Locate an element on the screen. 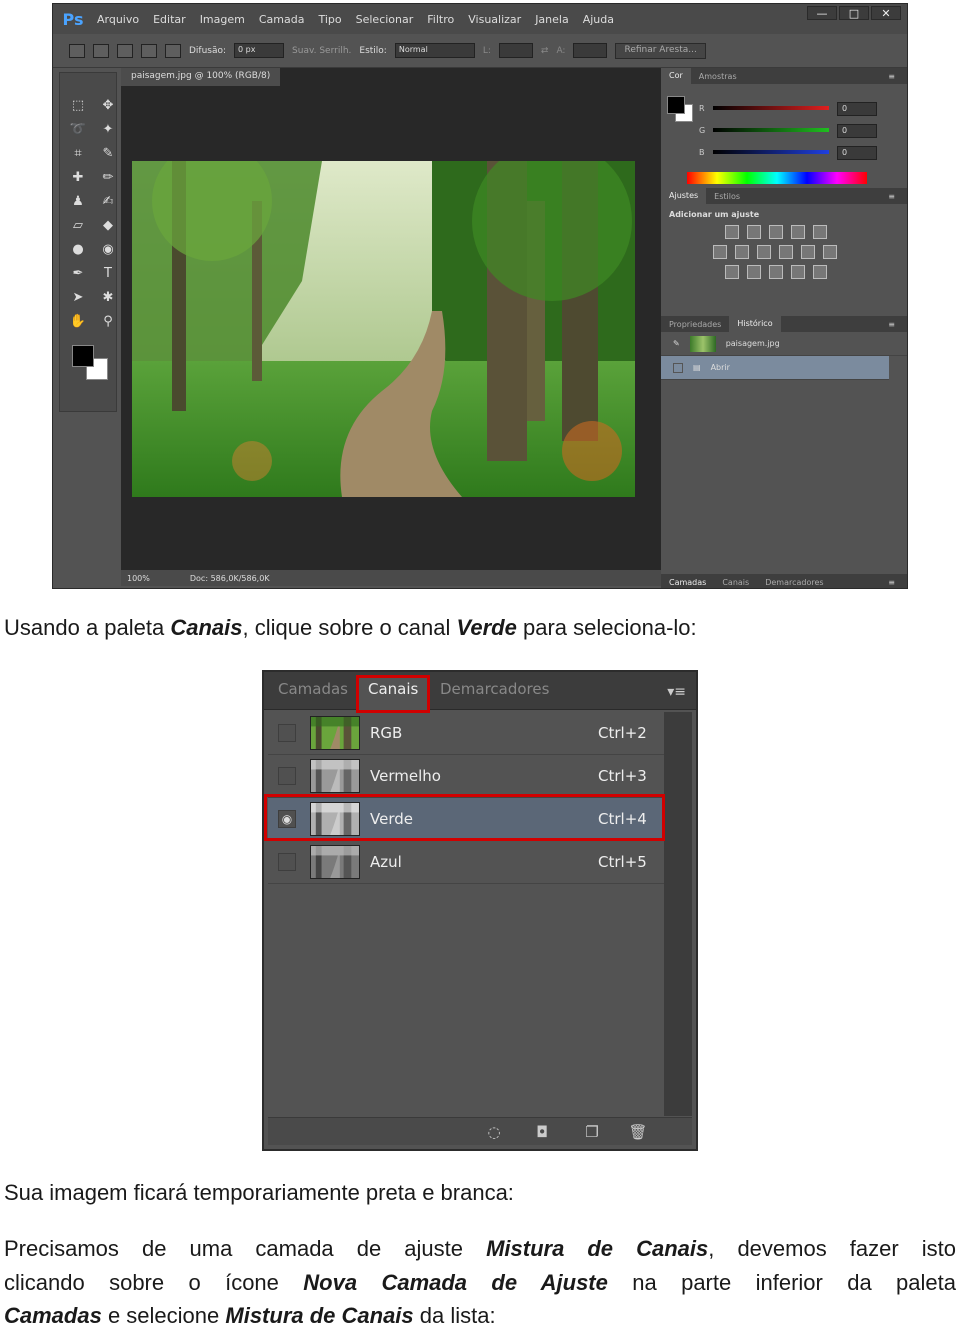  marquee-tool-icon: ⬚ is located at coordinates (78, 105).